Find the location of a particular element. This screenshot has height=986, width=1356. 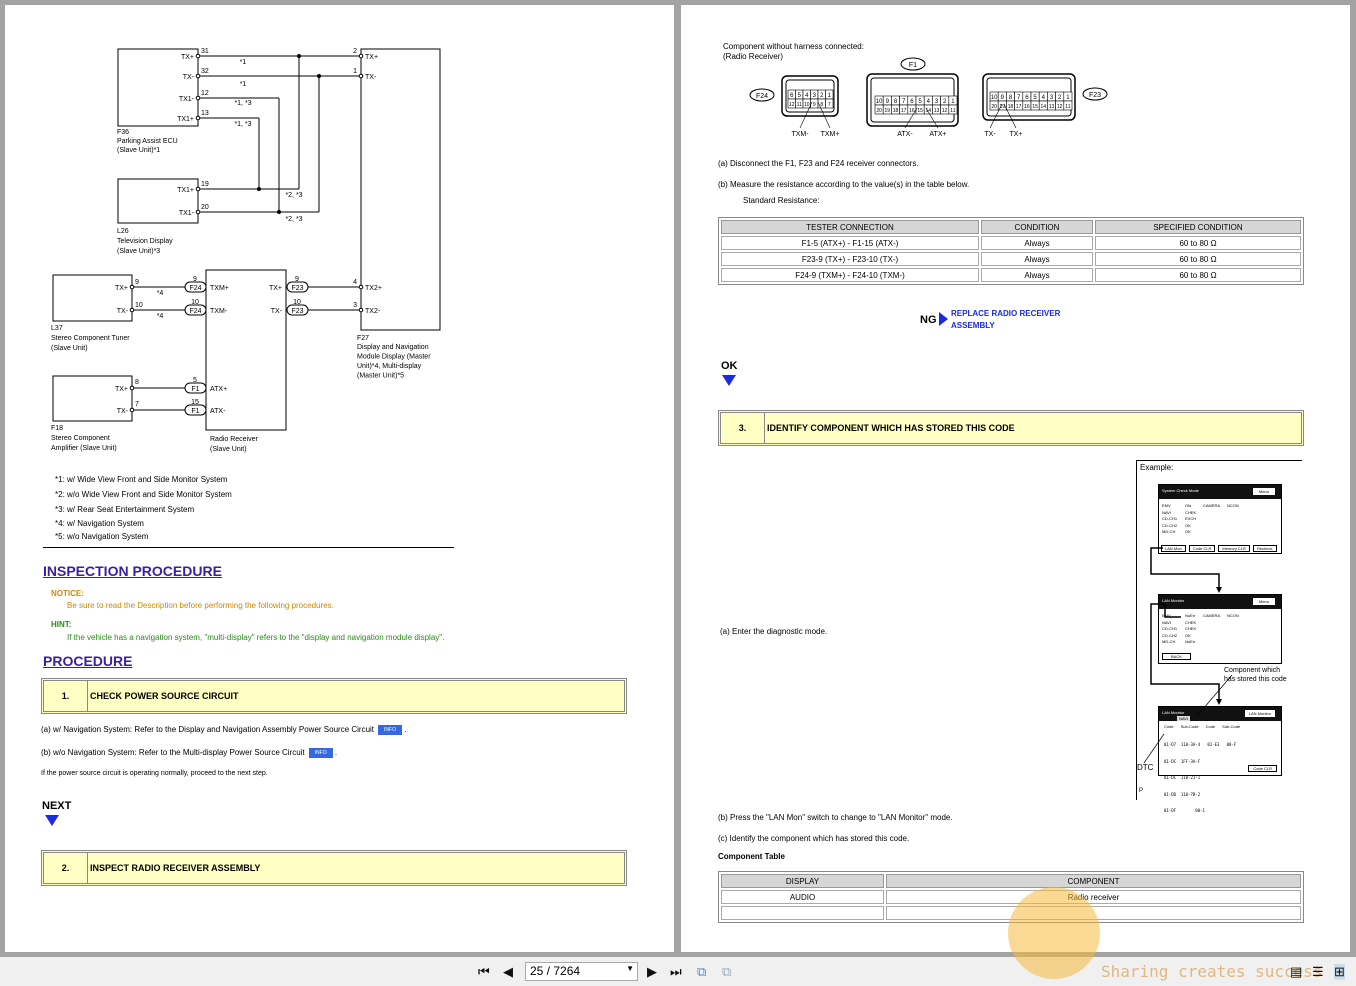

pin-number: 2 is located at coordinates (355, 51).